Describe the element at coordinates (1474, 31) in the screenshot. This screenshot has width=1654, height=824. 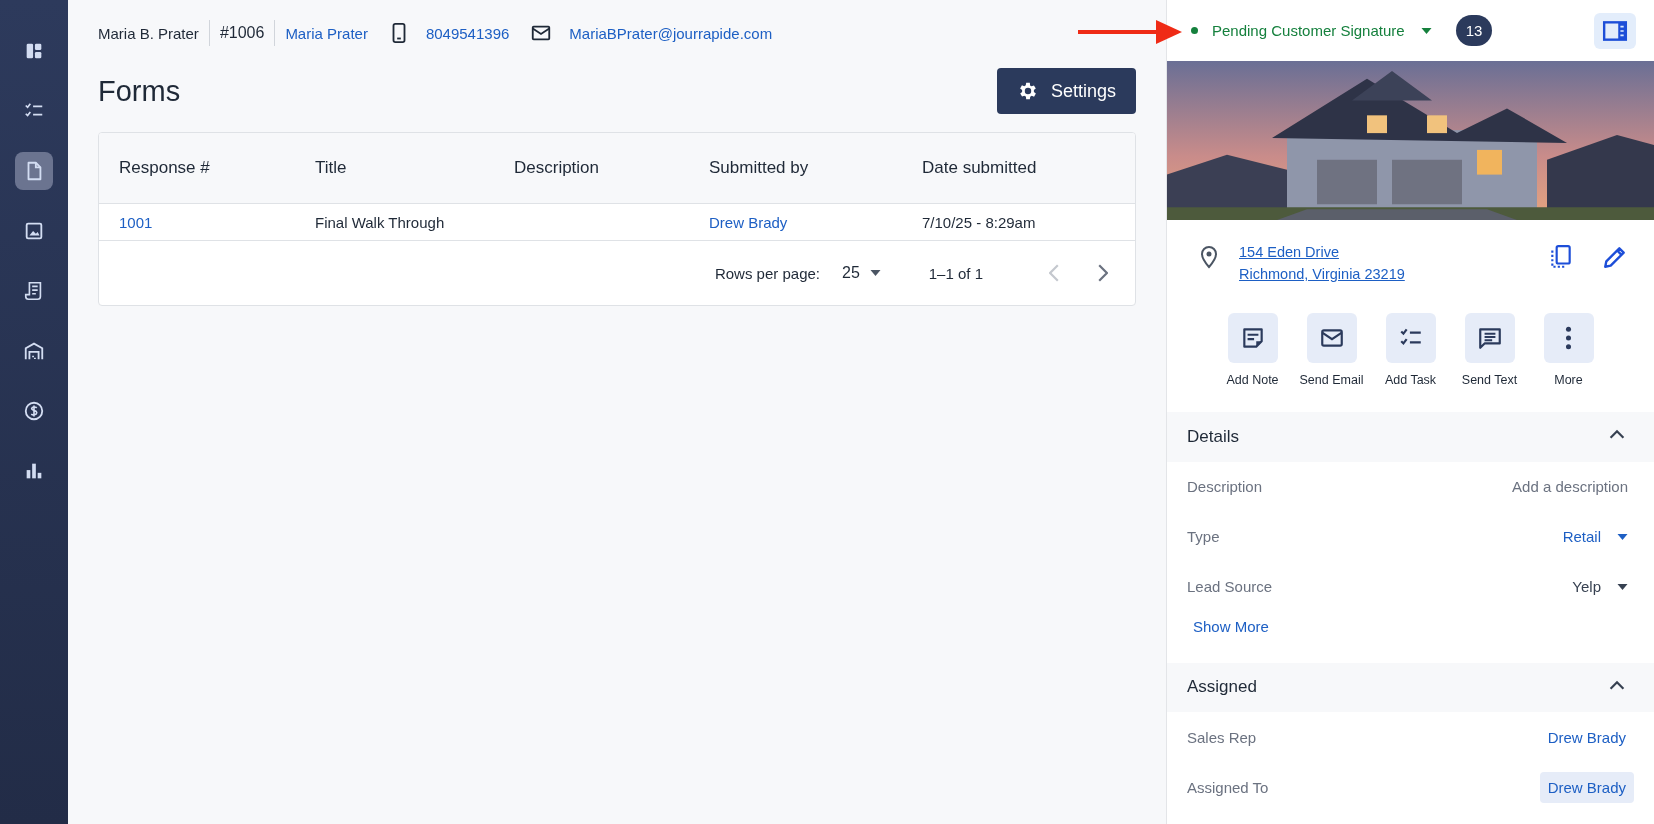
I see `count-badge: 13` at that location.